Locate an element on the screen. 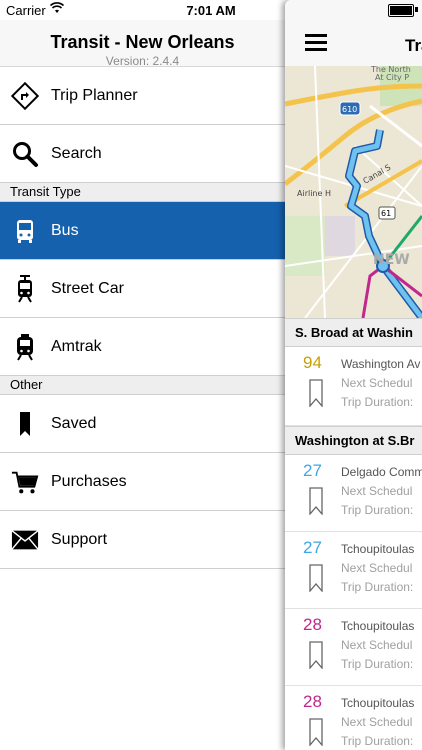 This screenshot has height=750, width=422. menu-item-label: Search is located at coordinates (76, 153).